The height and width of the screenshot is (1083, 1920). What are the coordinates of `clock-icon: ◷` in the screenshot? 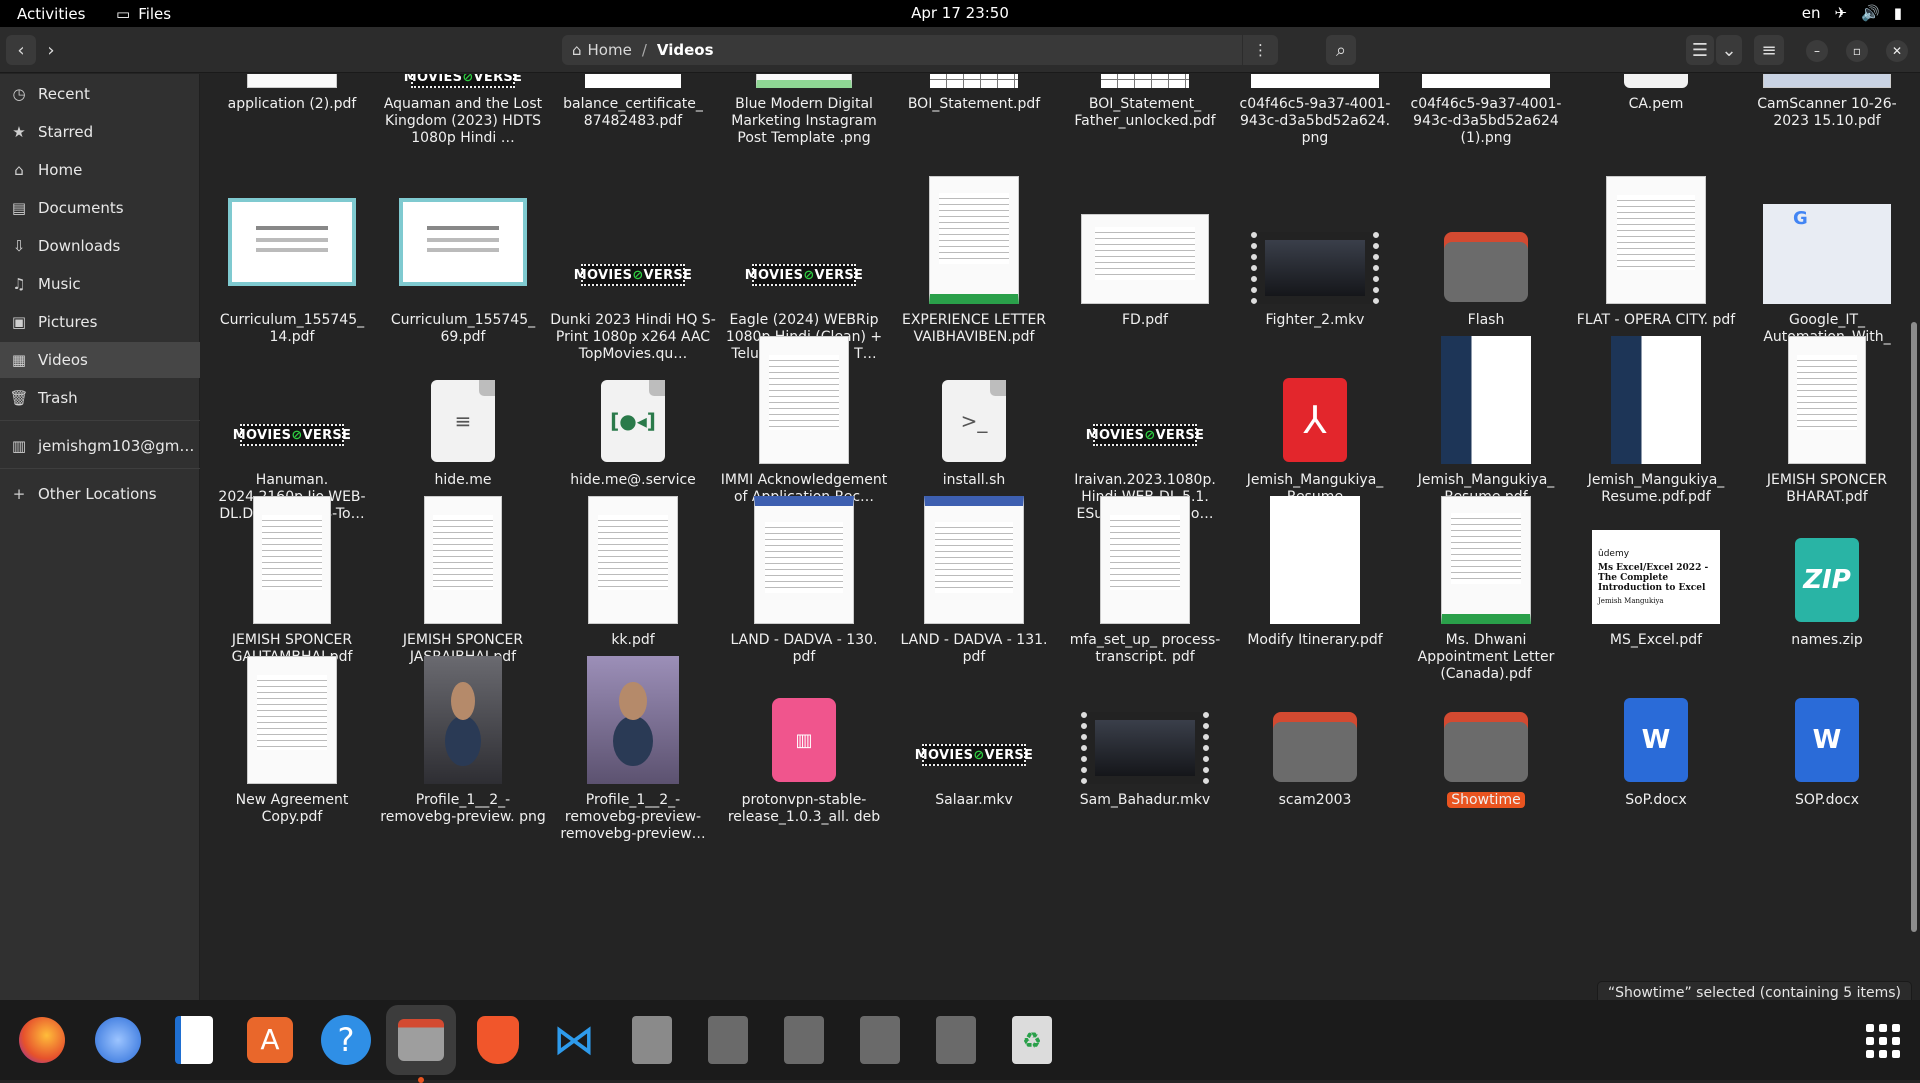 It's located at (19, 94).